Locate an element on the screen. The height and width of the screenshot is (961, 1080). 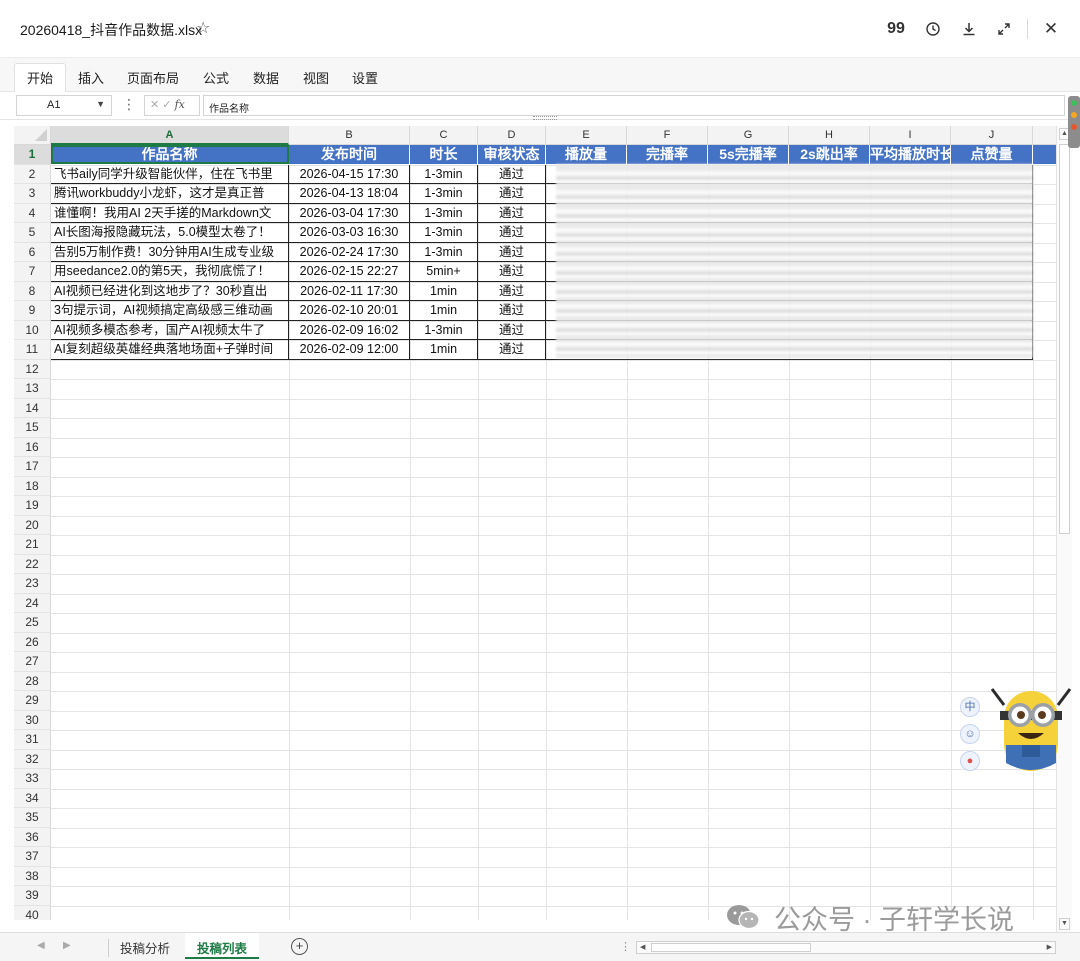
row-header: 11 is located at coordinates (32, 350).